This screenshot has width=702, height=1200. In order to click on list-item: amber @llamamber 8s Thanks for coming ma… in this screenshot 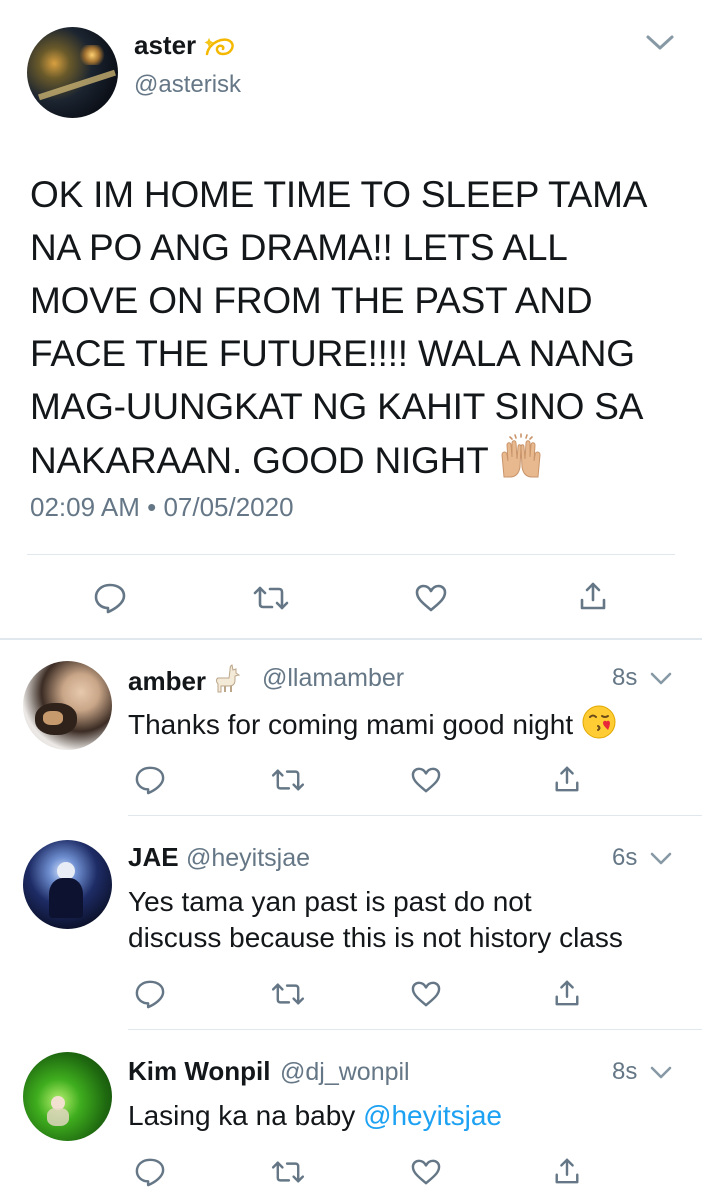, I will do `click(351, 728)`.